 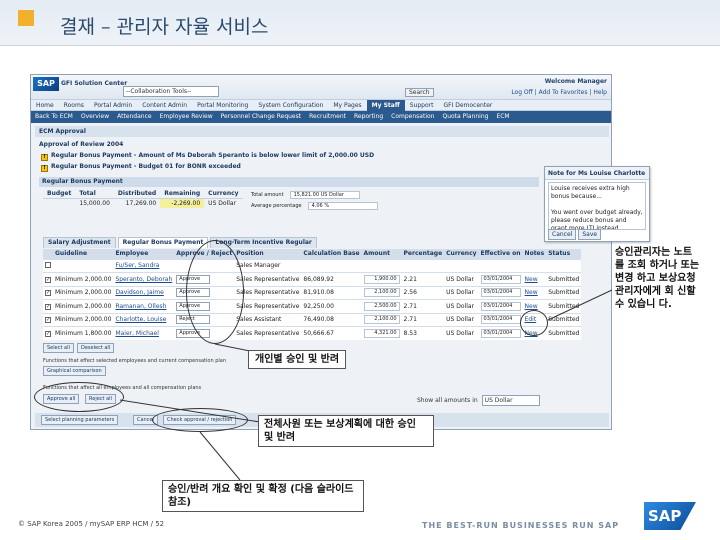 I want to click on note-save-button: Save, so click(x=590, y=234).